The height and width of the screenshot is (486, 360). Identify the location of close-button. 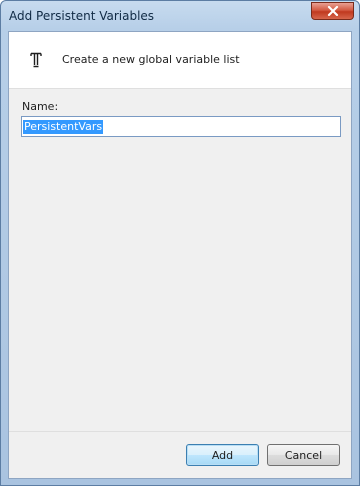
(332, 11).